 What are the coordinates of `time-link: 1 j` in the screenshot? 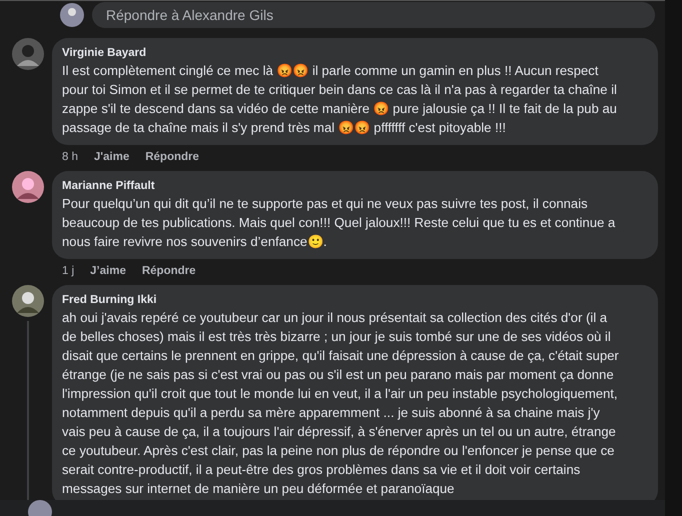 It's located at (68, 271).